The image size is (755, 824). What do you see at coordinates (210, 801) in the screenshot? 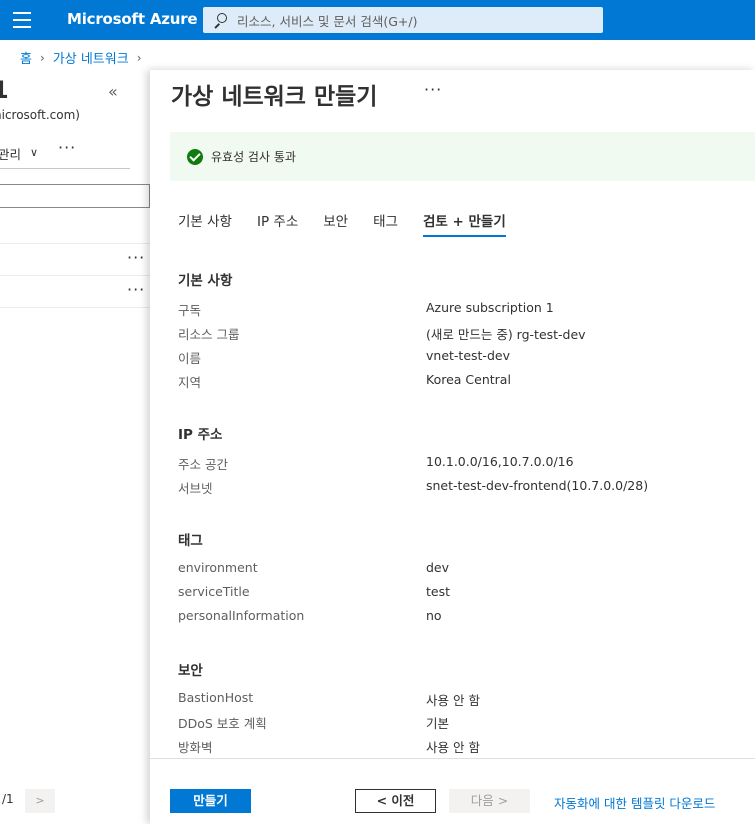
I see `create-button: 만들기` at bounding box center [210, 801].